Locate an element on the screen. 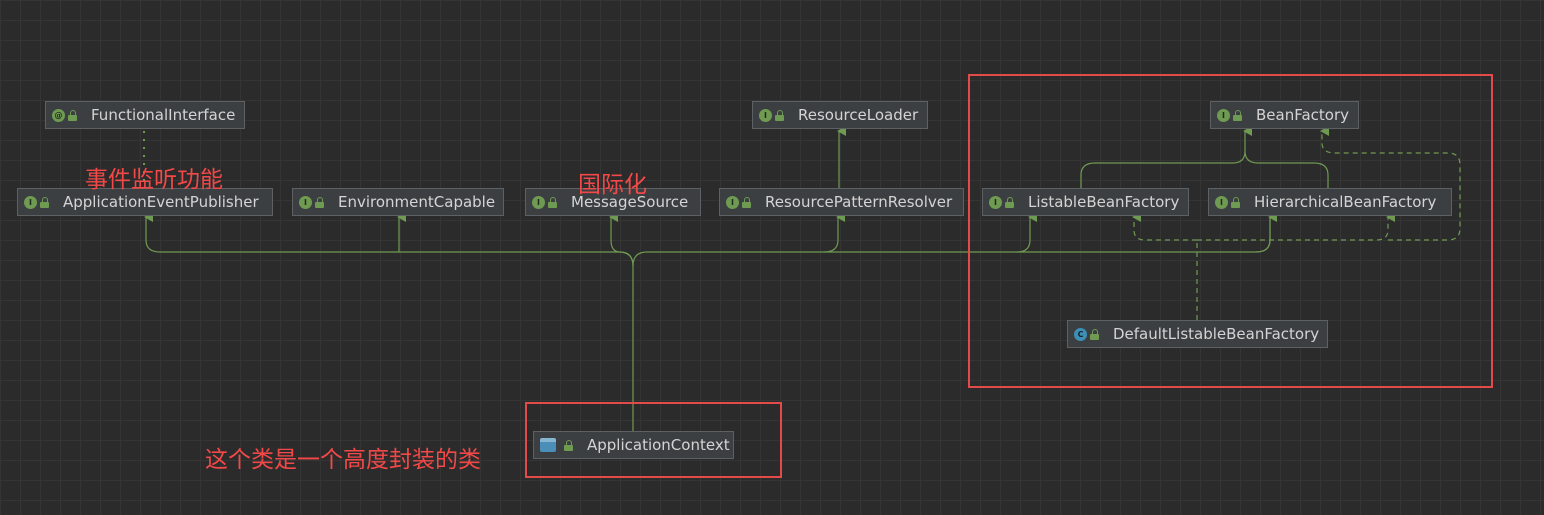  note-i18n: 国际化 is located at coordinates (612, 185).